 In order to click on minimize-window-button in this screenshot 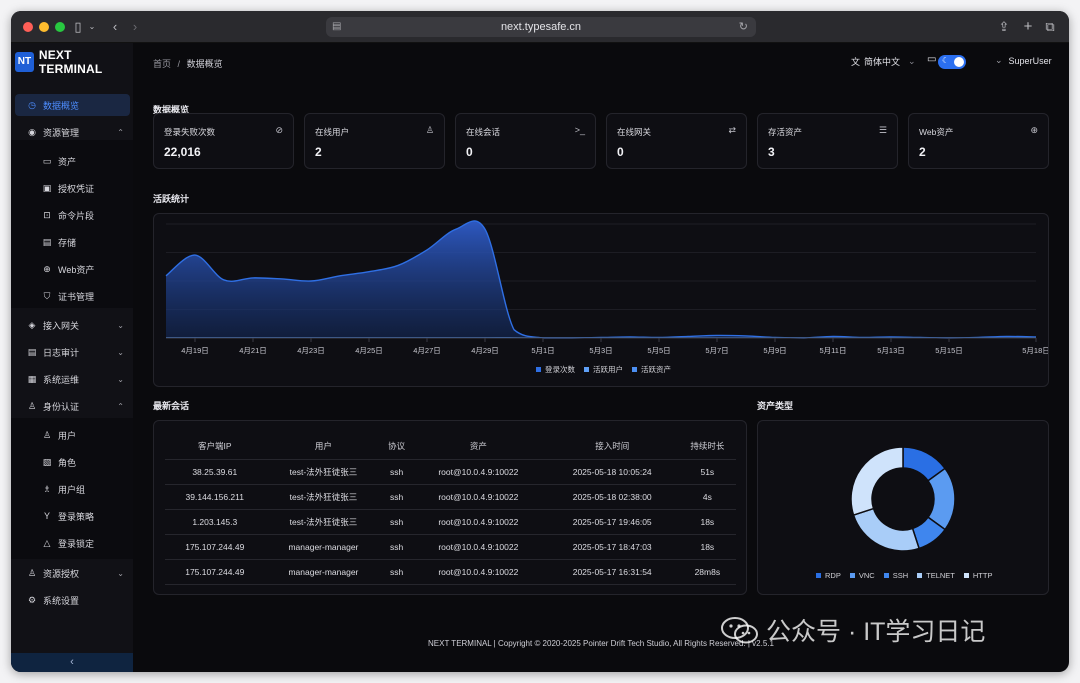, I will do `click(44, 27)`.